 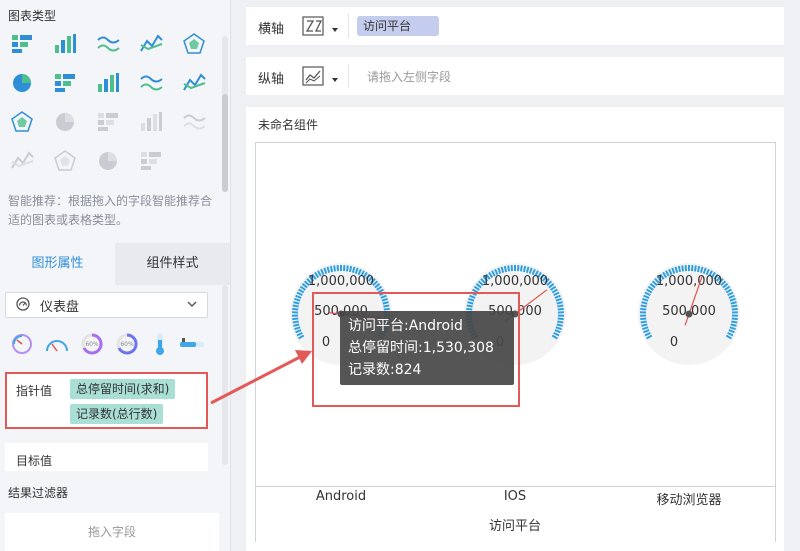 I want to click on chart-type-title: 图表类型, so click(x=32, y=16).